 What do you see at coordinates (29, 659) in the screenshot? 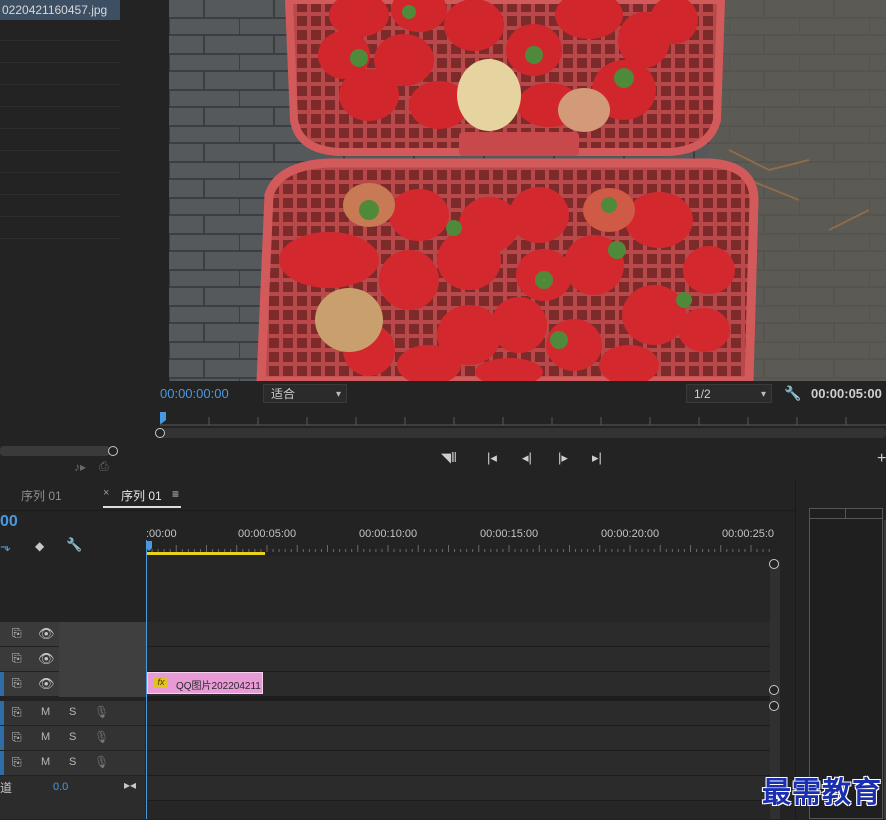
I see `track-header-v2: ⎘ 👁` at bounding box center [29, 659].